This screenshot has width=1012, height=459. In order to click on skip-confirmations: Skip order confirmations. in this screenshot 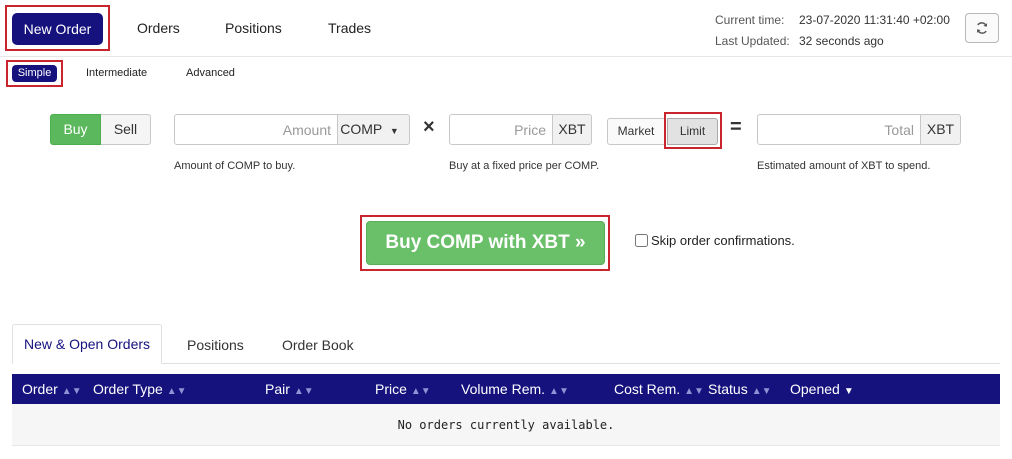, I will do `click(715, 240)`.